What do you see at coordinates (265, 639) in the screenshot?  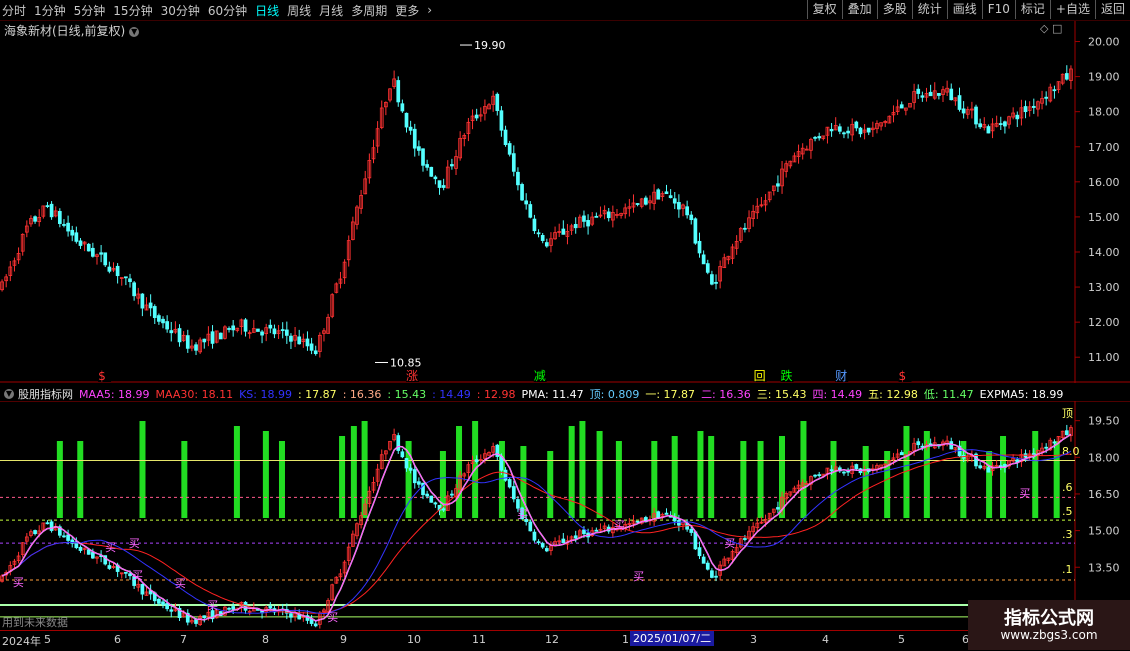 I see `date-axis-label: 8` at bounding box center [265, 639].